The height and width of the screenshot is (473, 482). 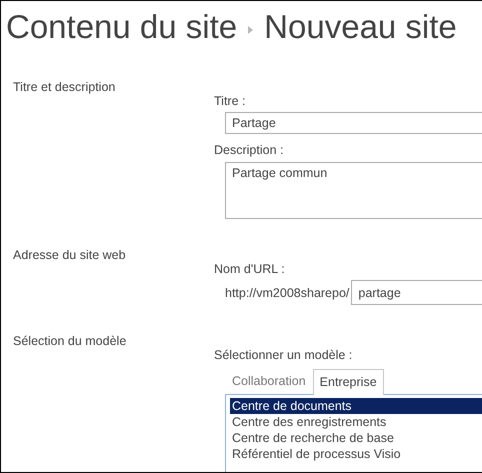 What do you see at coordinates (64, 87) in the screenshot?
I see `section-label: Titre et description` at bounding box center [64, 87].